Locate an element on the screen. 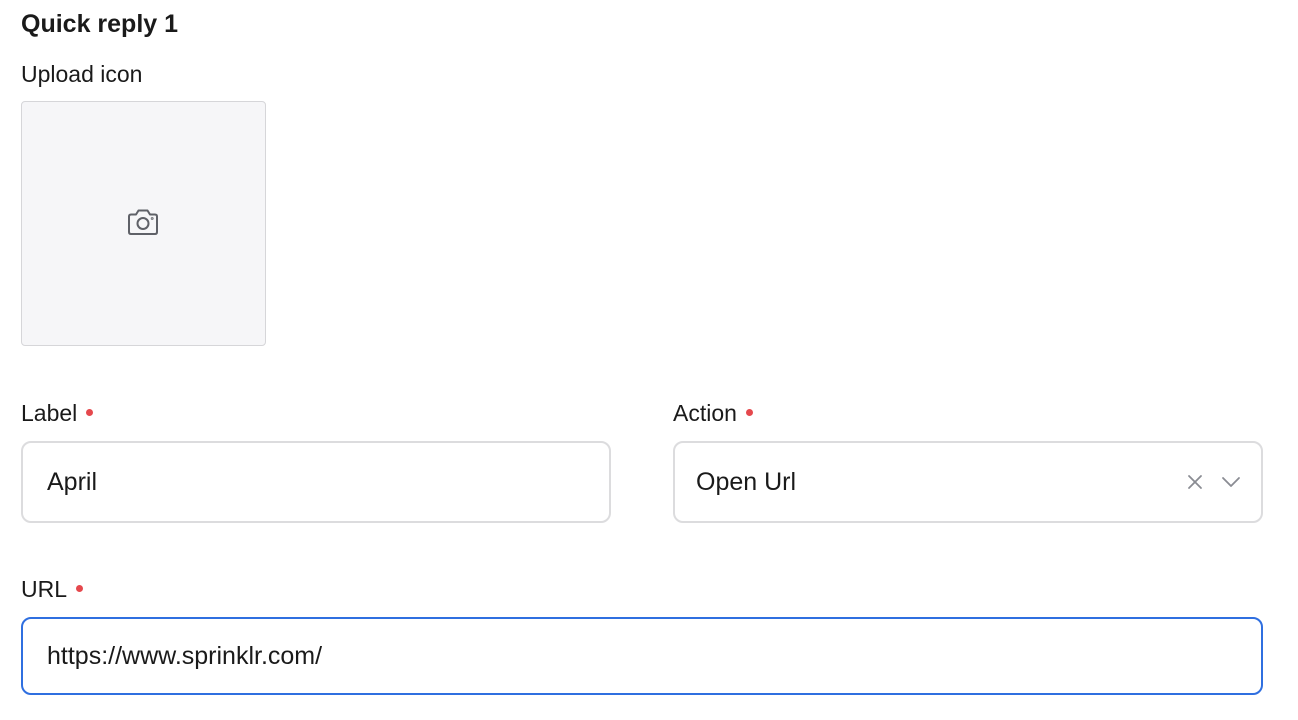 Image resolution: width=1298 pixels, height=720 pixels. label-input is located at coordinates (316, 482).